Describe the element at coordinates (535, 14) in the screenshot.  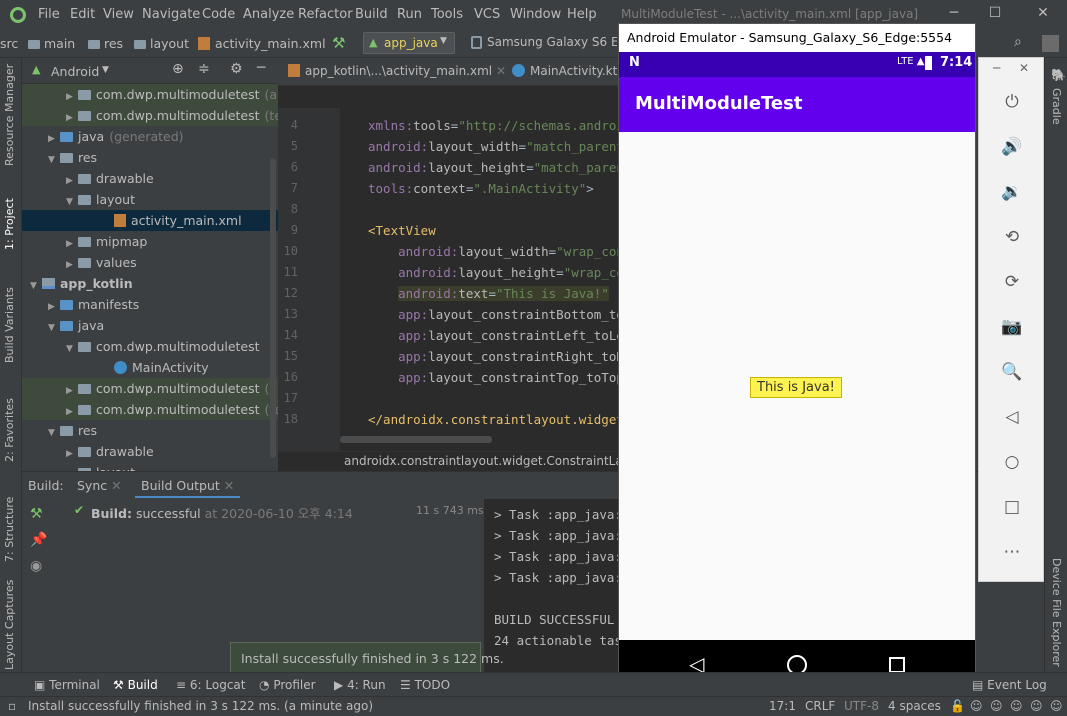
I see `menu-window: Window` at that location.